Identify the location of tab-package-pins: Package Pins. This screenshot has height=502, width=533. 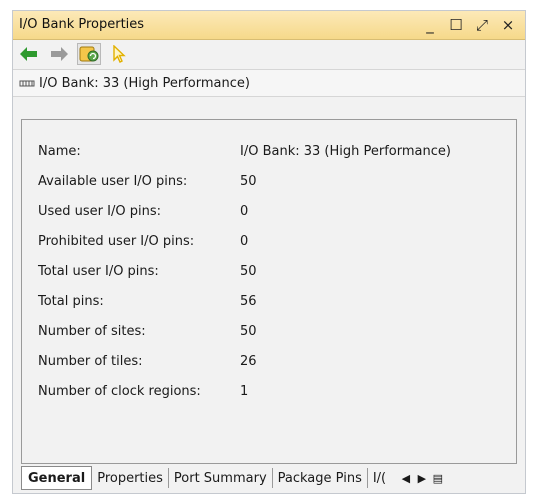
(320, 478).